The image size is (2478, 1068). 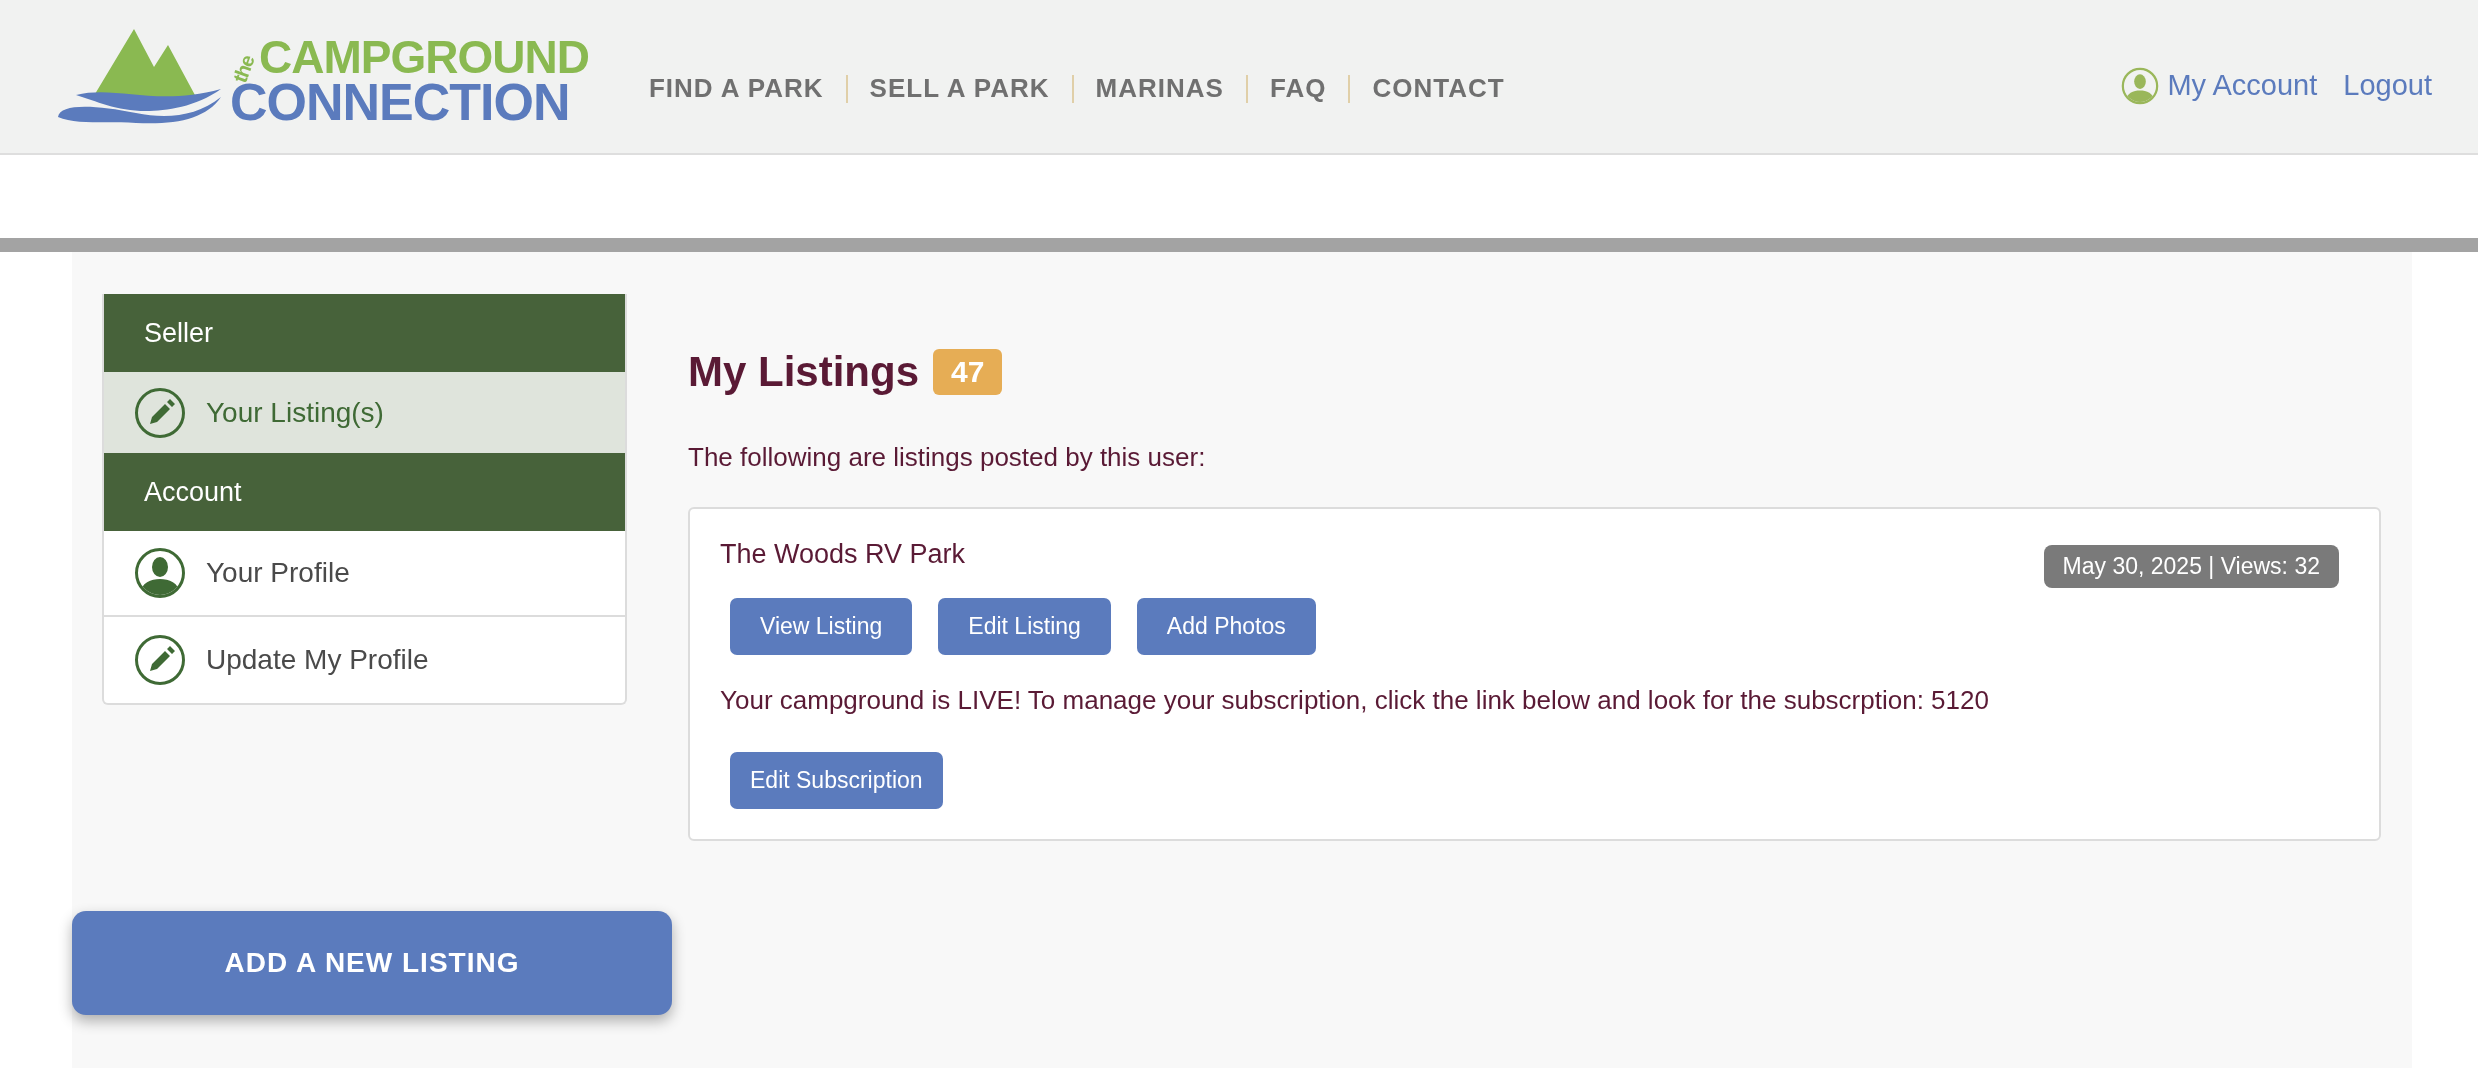 What do you see at coordinates (364, 660) in the screenshot?
I see `sidebar-item: Update My Profile` at bounding box center [364, 660].